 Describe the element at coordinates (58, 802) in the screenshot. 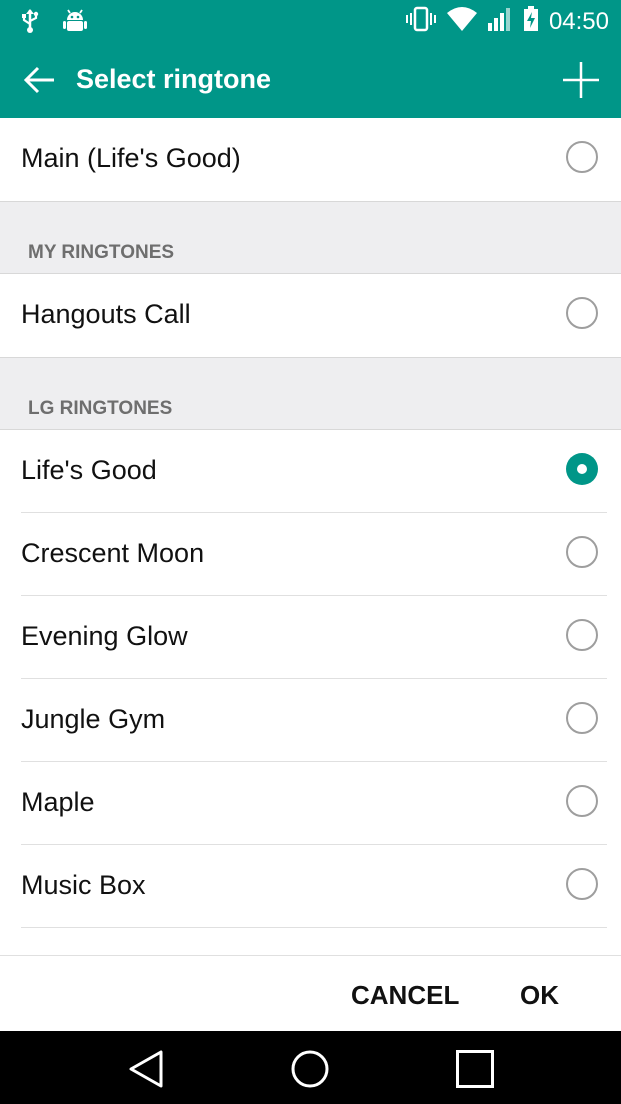

I see `ringtone-label: Maple` at that location.